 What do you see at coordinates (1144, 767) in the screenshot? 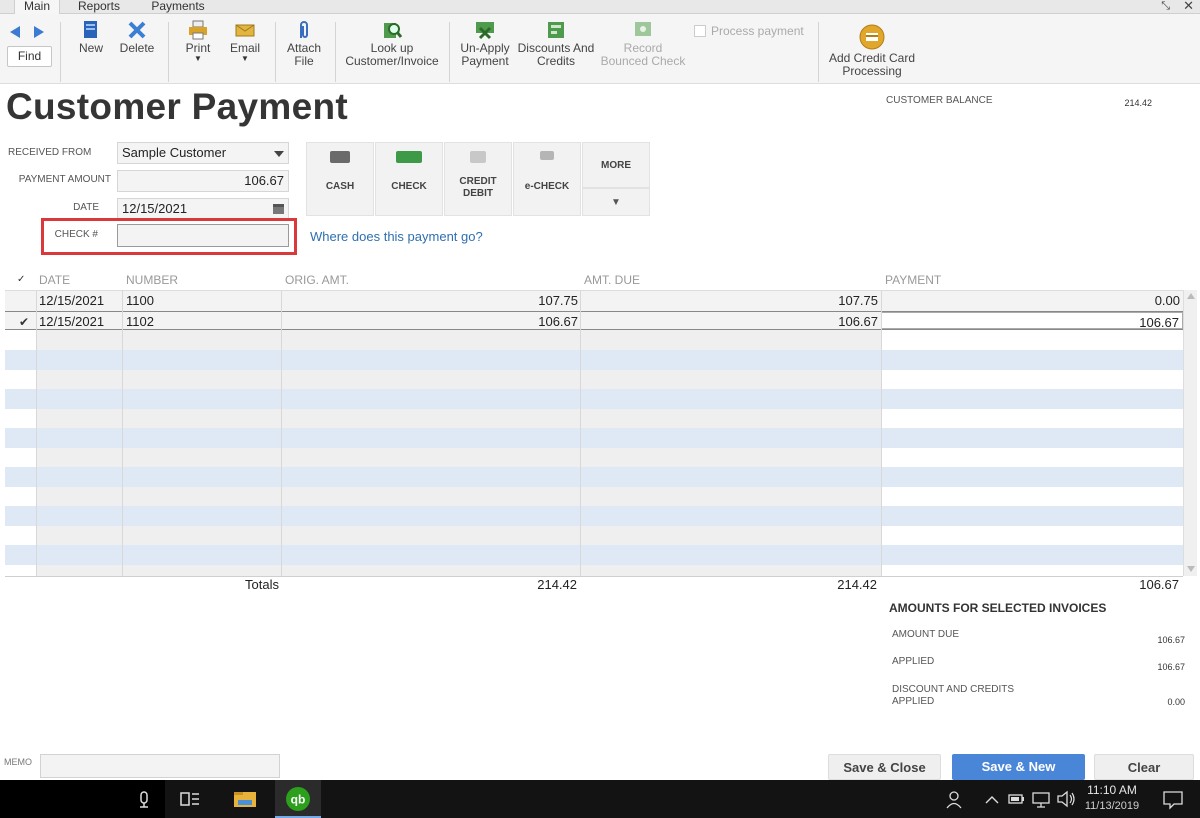
I see `clear-button: Clear` at bounding box center [1144, 767].